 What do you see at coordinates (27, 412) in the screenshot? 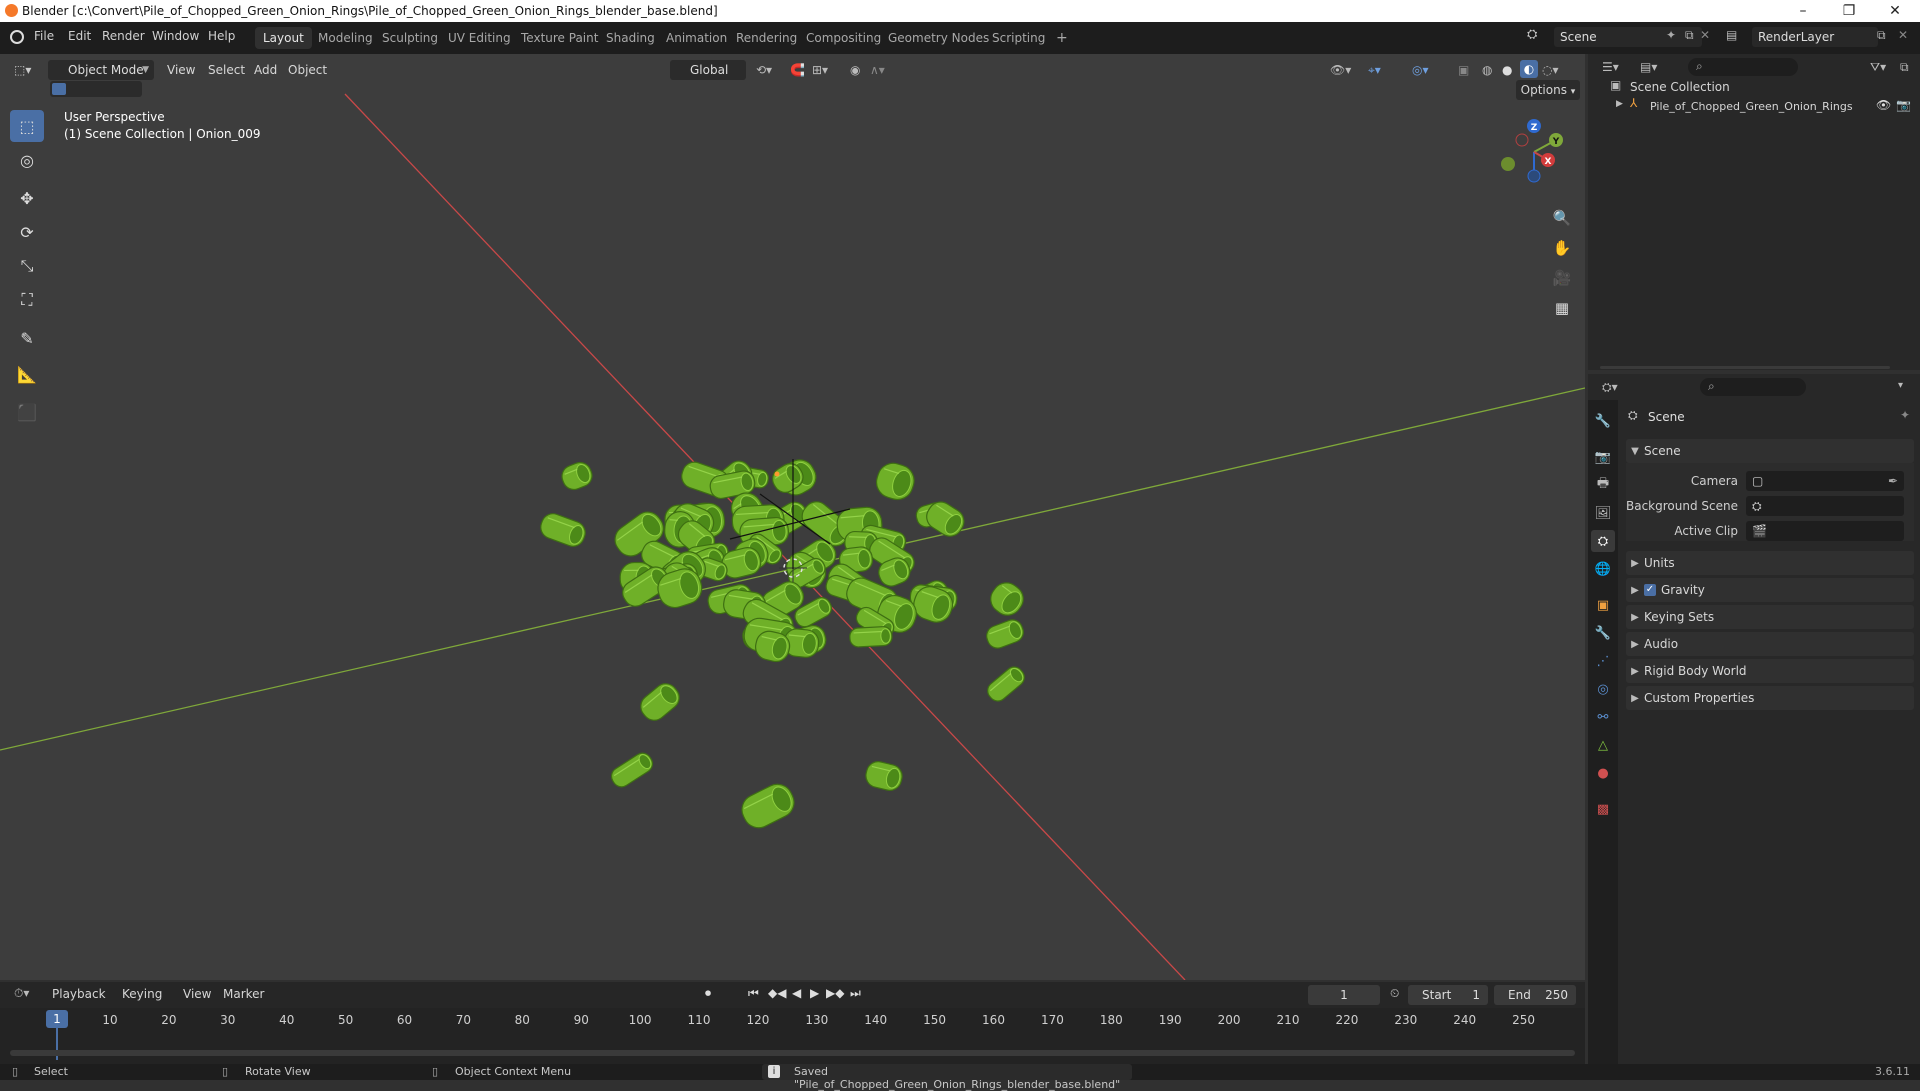
I see `add-cube-tool: ⬛` at bounding box center [27, 412].